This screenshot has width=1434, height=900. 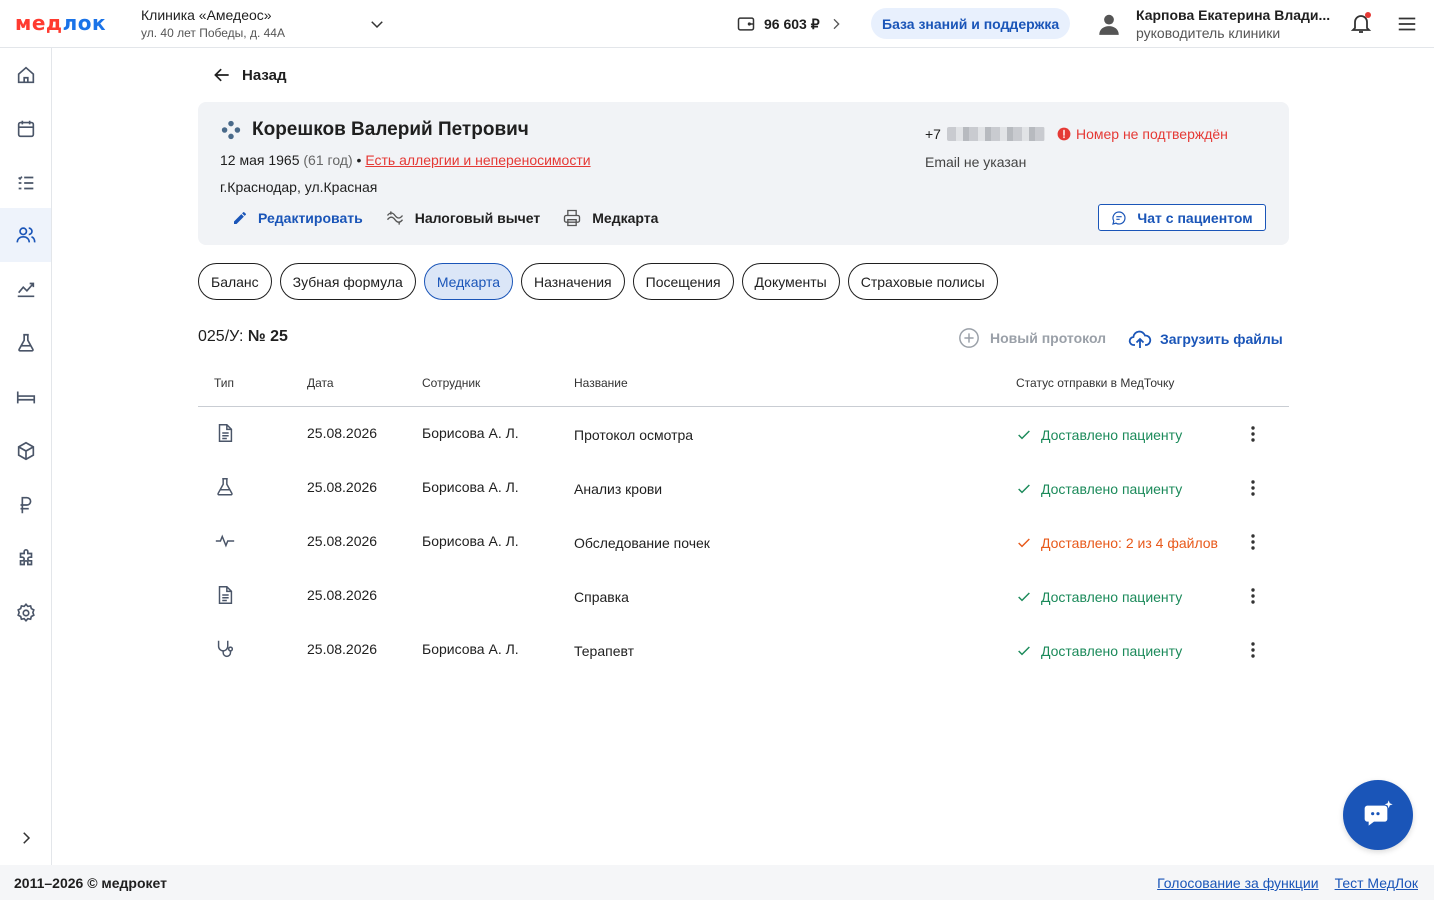 I want to click on vote-features-link: Голосование за функции, so click(x=1237, y=883).